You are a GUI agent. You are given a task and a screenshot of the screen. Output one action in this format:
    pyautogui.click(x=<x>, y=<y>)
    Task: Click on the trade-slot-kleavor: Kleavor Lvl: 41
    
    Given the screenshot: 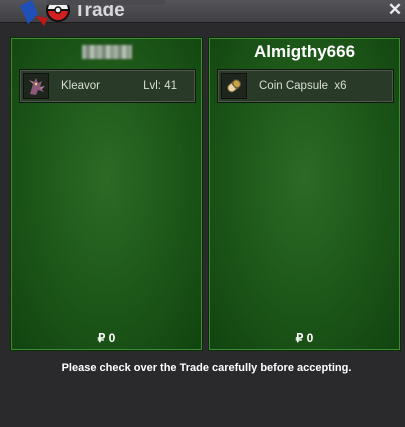 What is the action you would take?
    pyautogui.click(x=107, y=86)
    